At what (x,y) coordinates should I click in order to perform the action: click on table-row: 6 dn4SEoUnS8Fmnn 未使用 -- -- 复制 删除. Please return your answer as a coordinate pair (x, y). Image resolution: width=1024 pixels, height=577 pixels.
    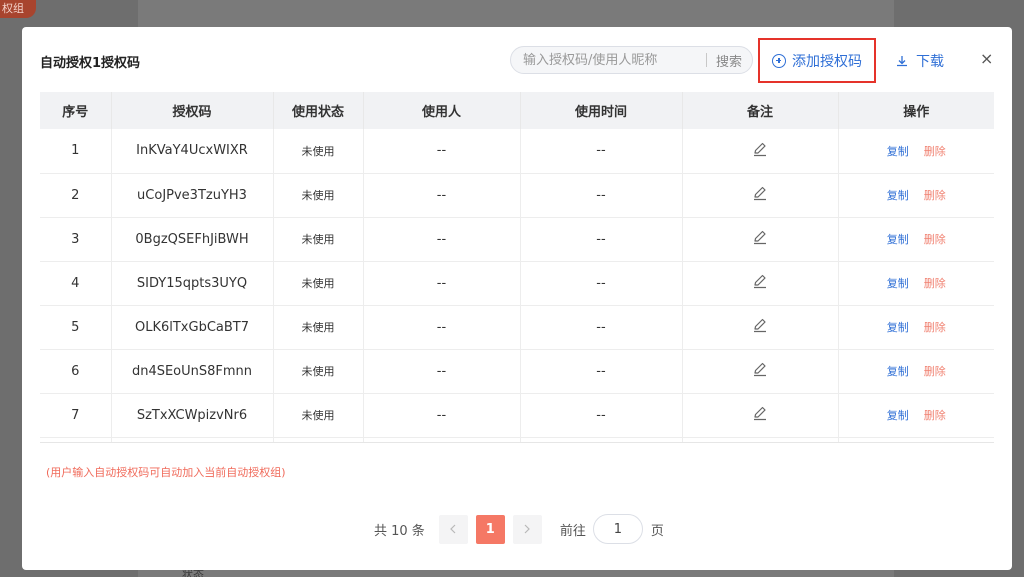
    Looking at the image, I should click on (517, 371).